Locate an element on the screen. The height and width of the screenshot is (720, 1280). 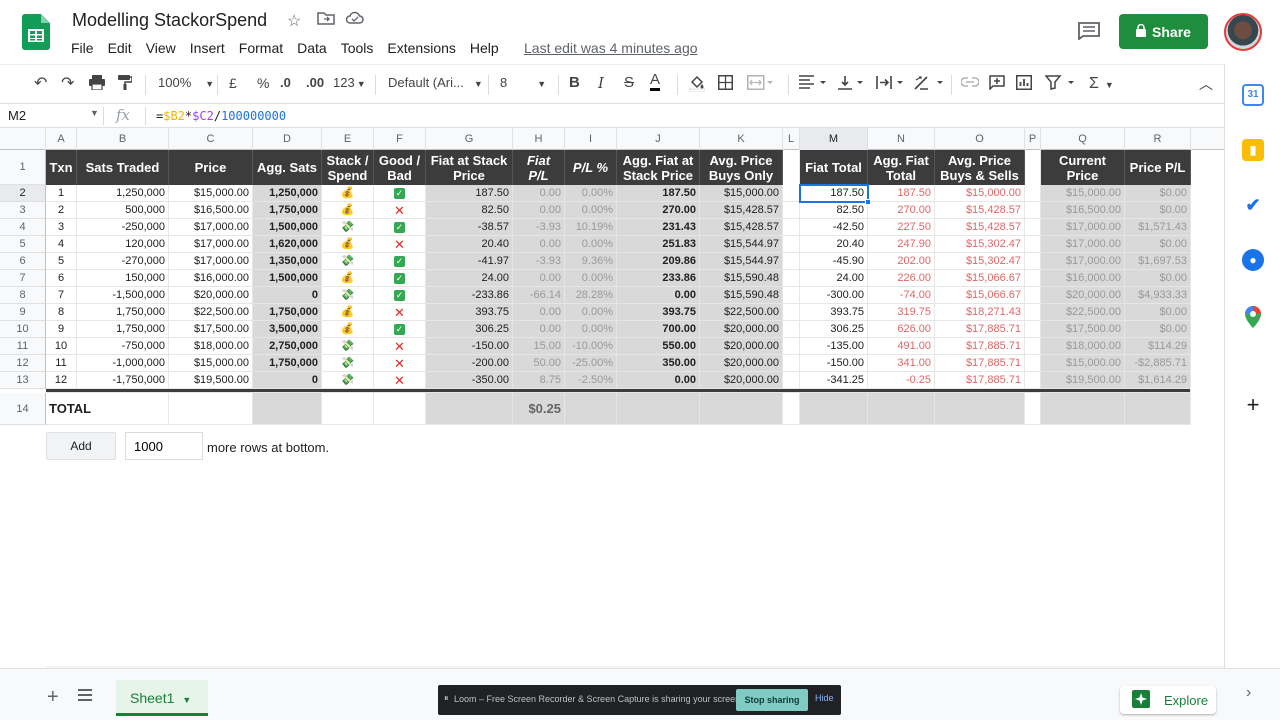
select-all-corner is located at coordinates (23, 139).